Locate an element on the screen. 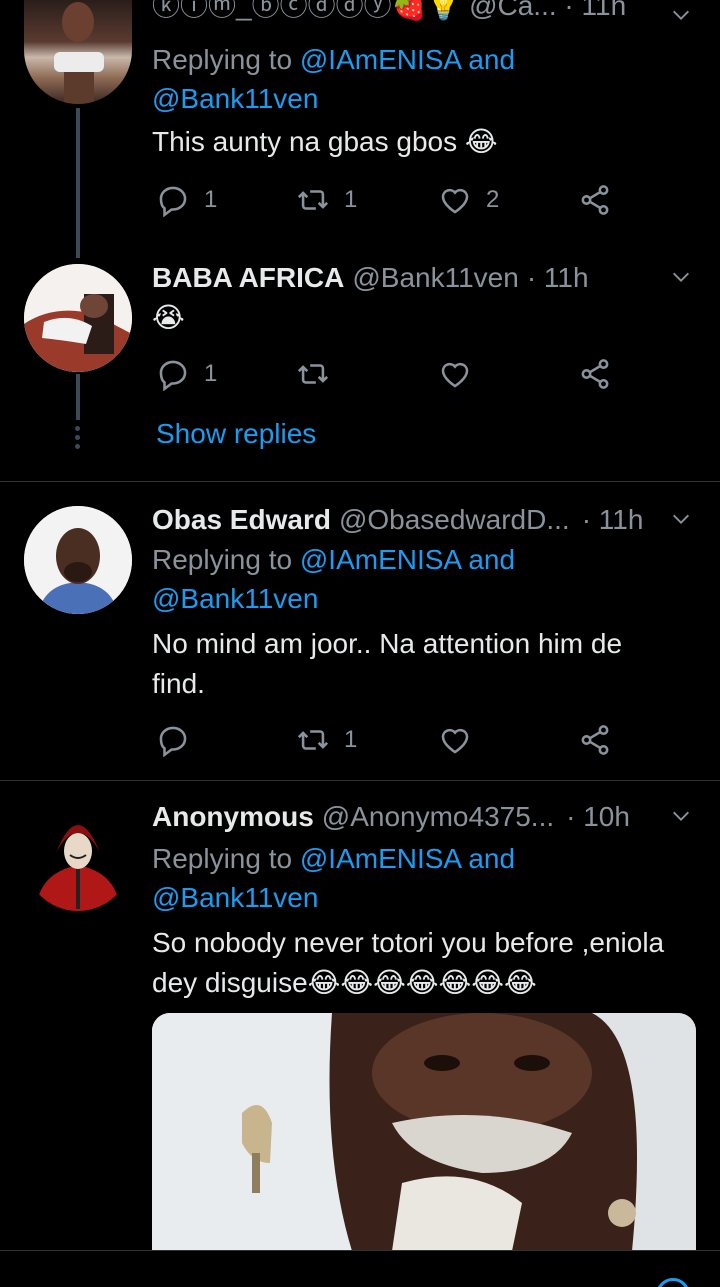 The height and width of the screenshot is (1287, 720). like-count: 2 is located at coordinates (493, 199).